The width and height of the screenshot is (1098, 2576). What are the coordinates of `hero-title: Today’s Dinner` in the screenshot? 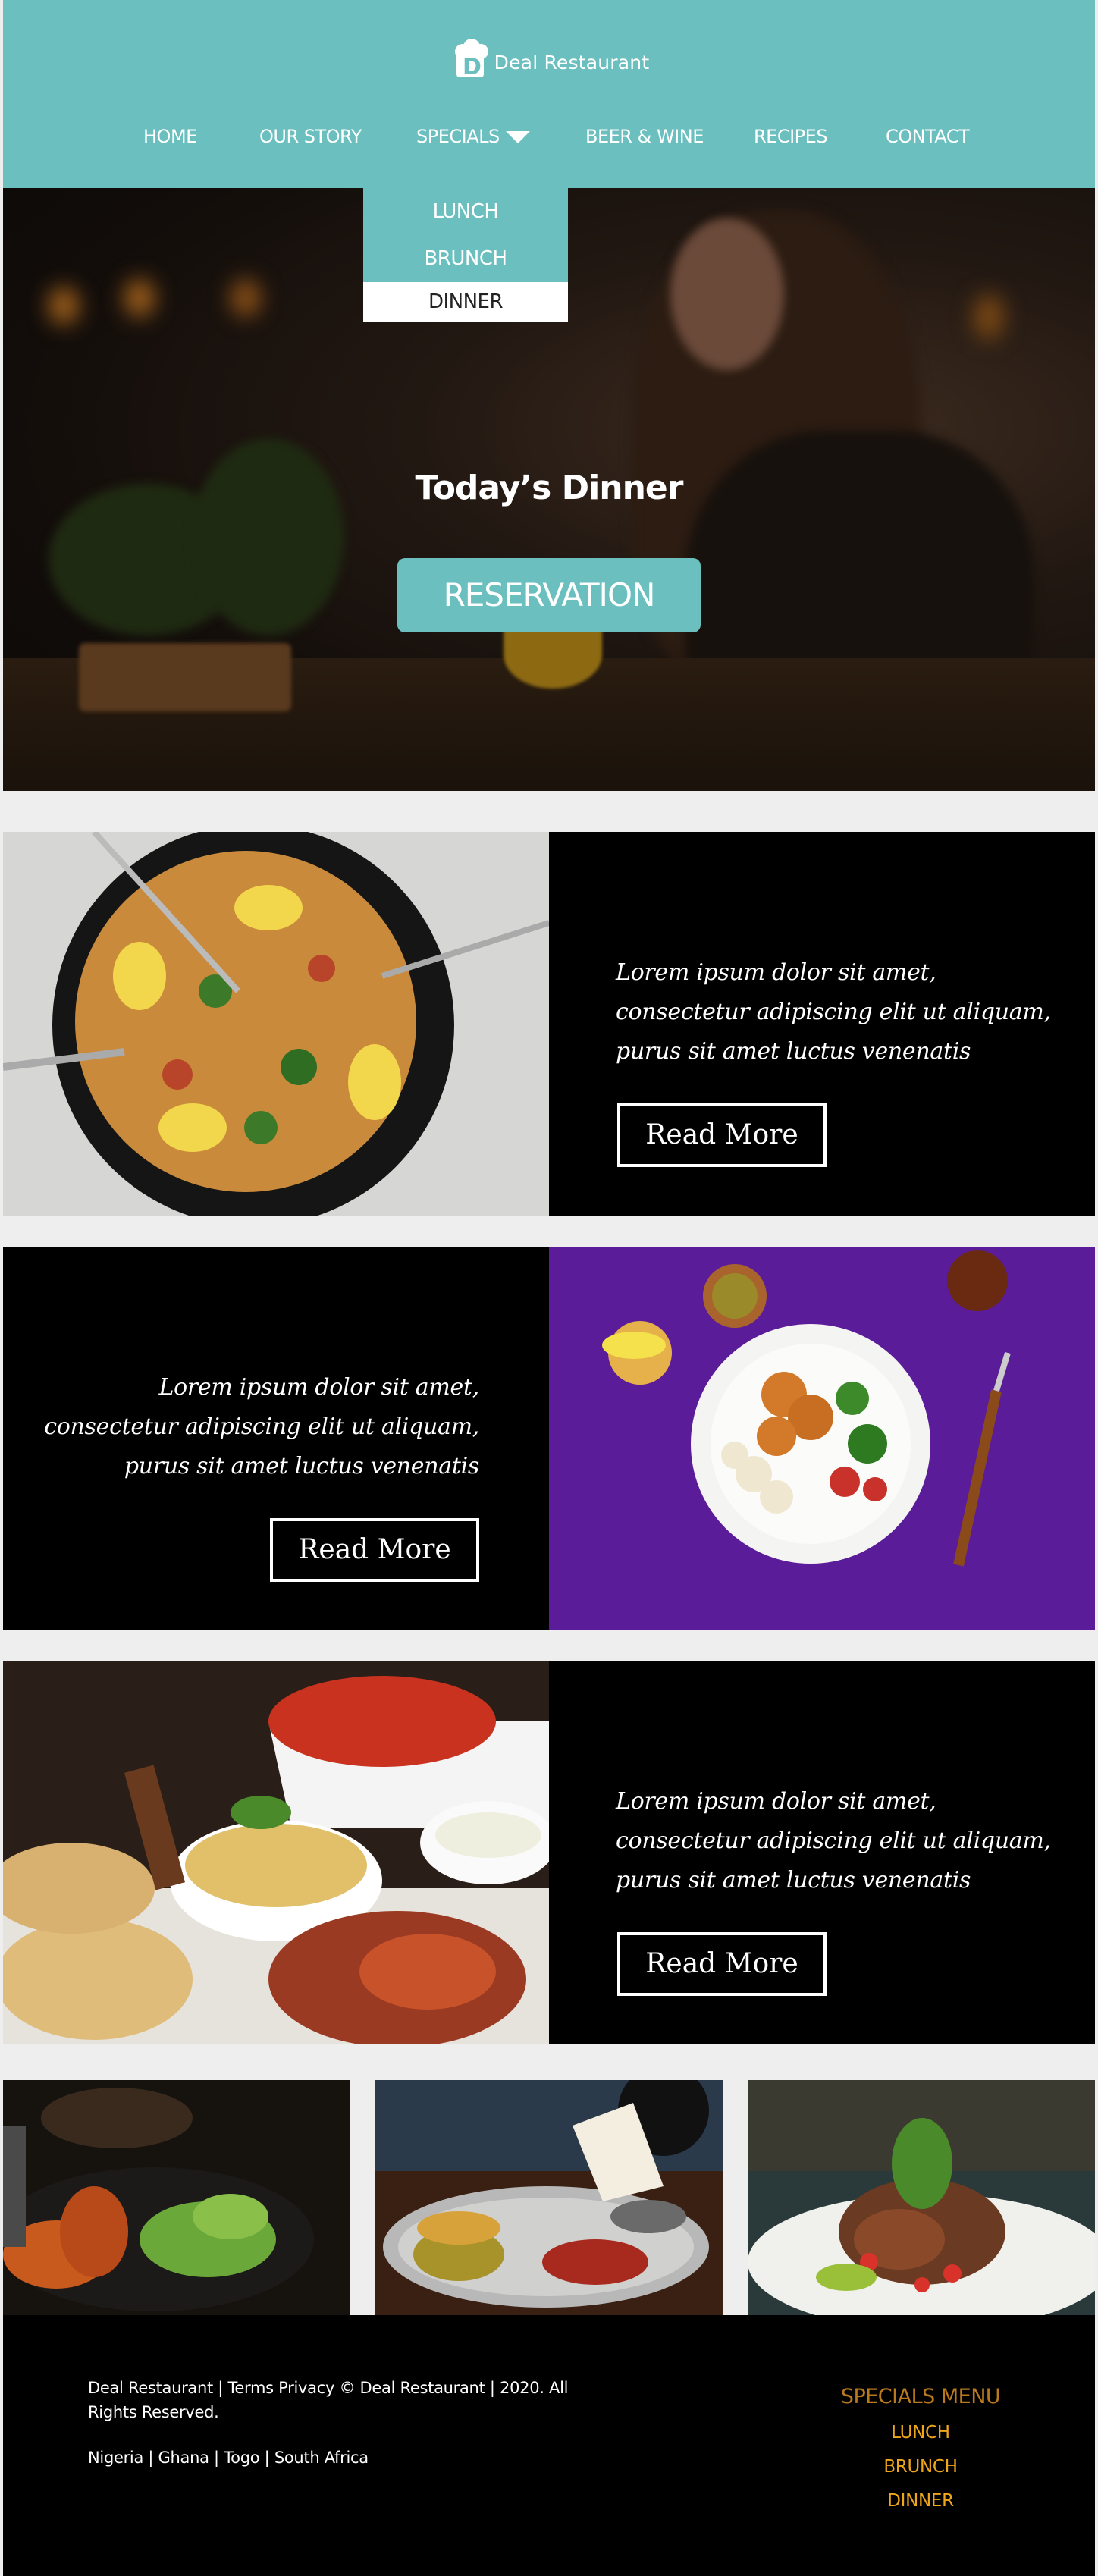 It's located at (549, 488).